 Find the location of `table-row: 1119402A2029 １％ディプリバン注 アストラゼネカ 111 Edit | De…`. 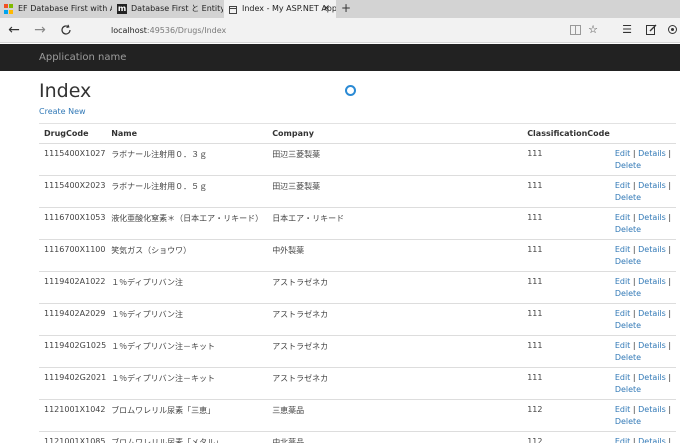

table-row: 1119402A2029 １％ディプリバン注 アストラゼネカ 111 Edit | De… is located at coordinates (357, 319).